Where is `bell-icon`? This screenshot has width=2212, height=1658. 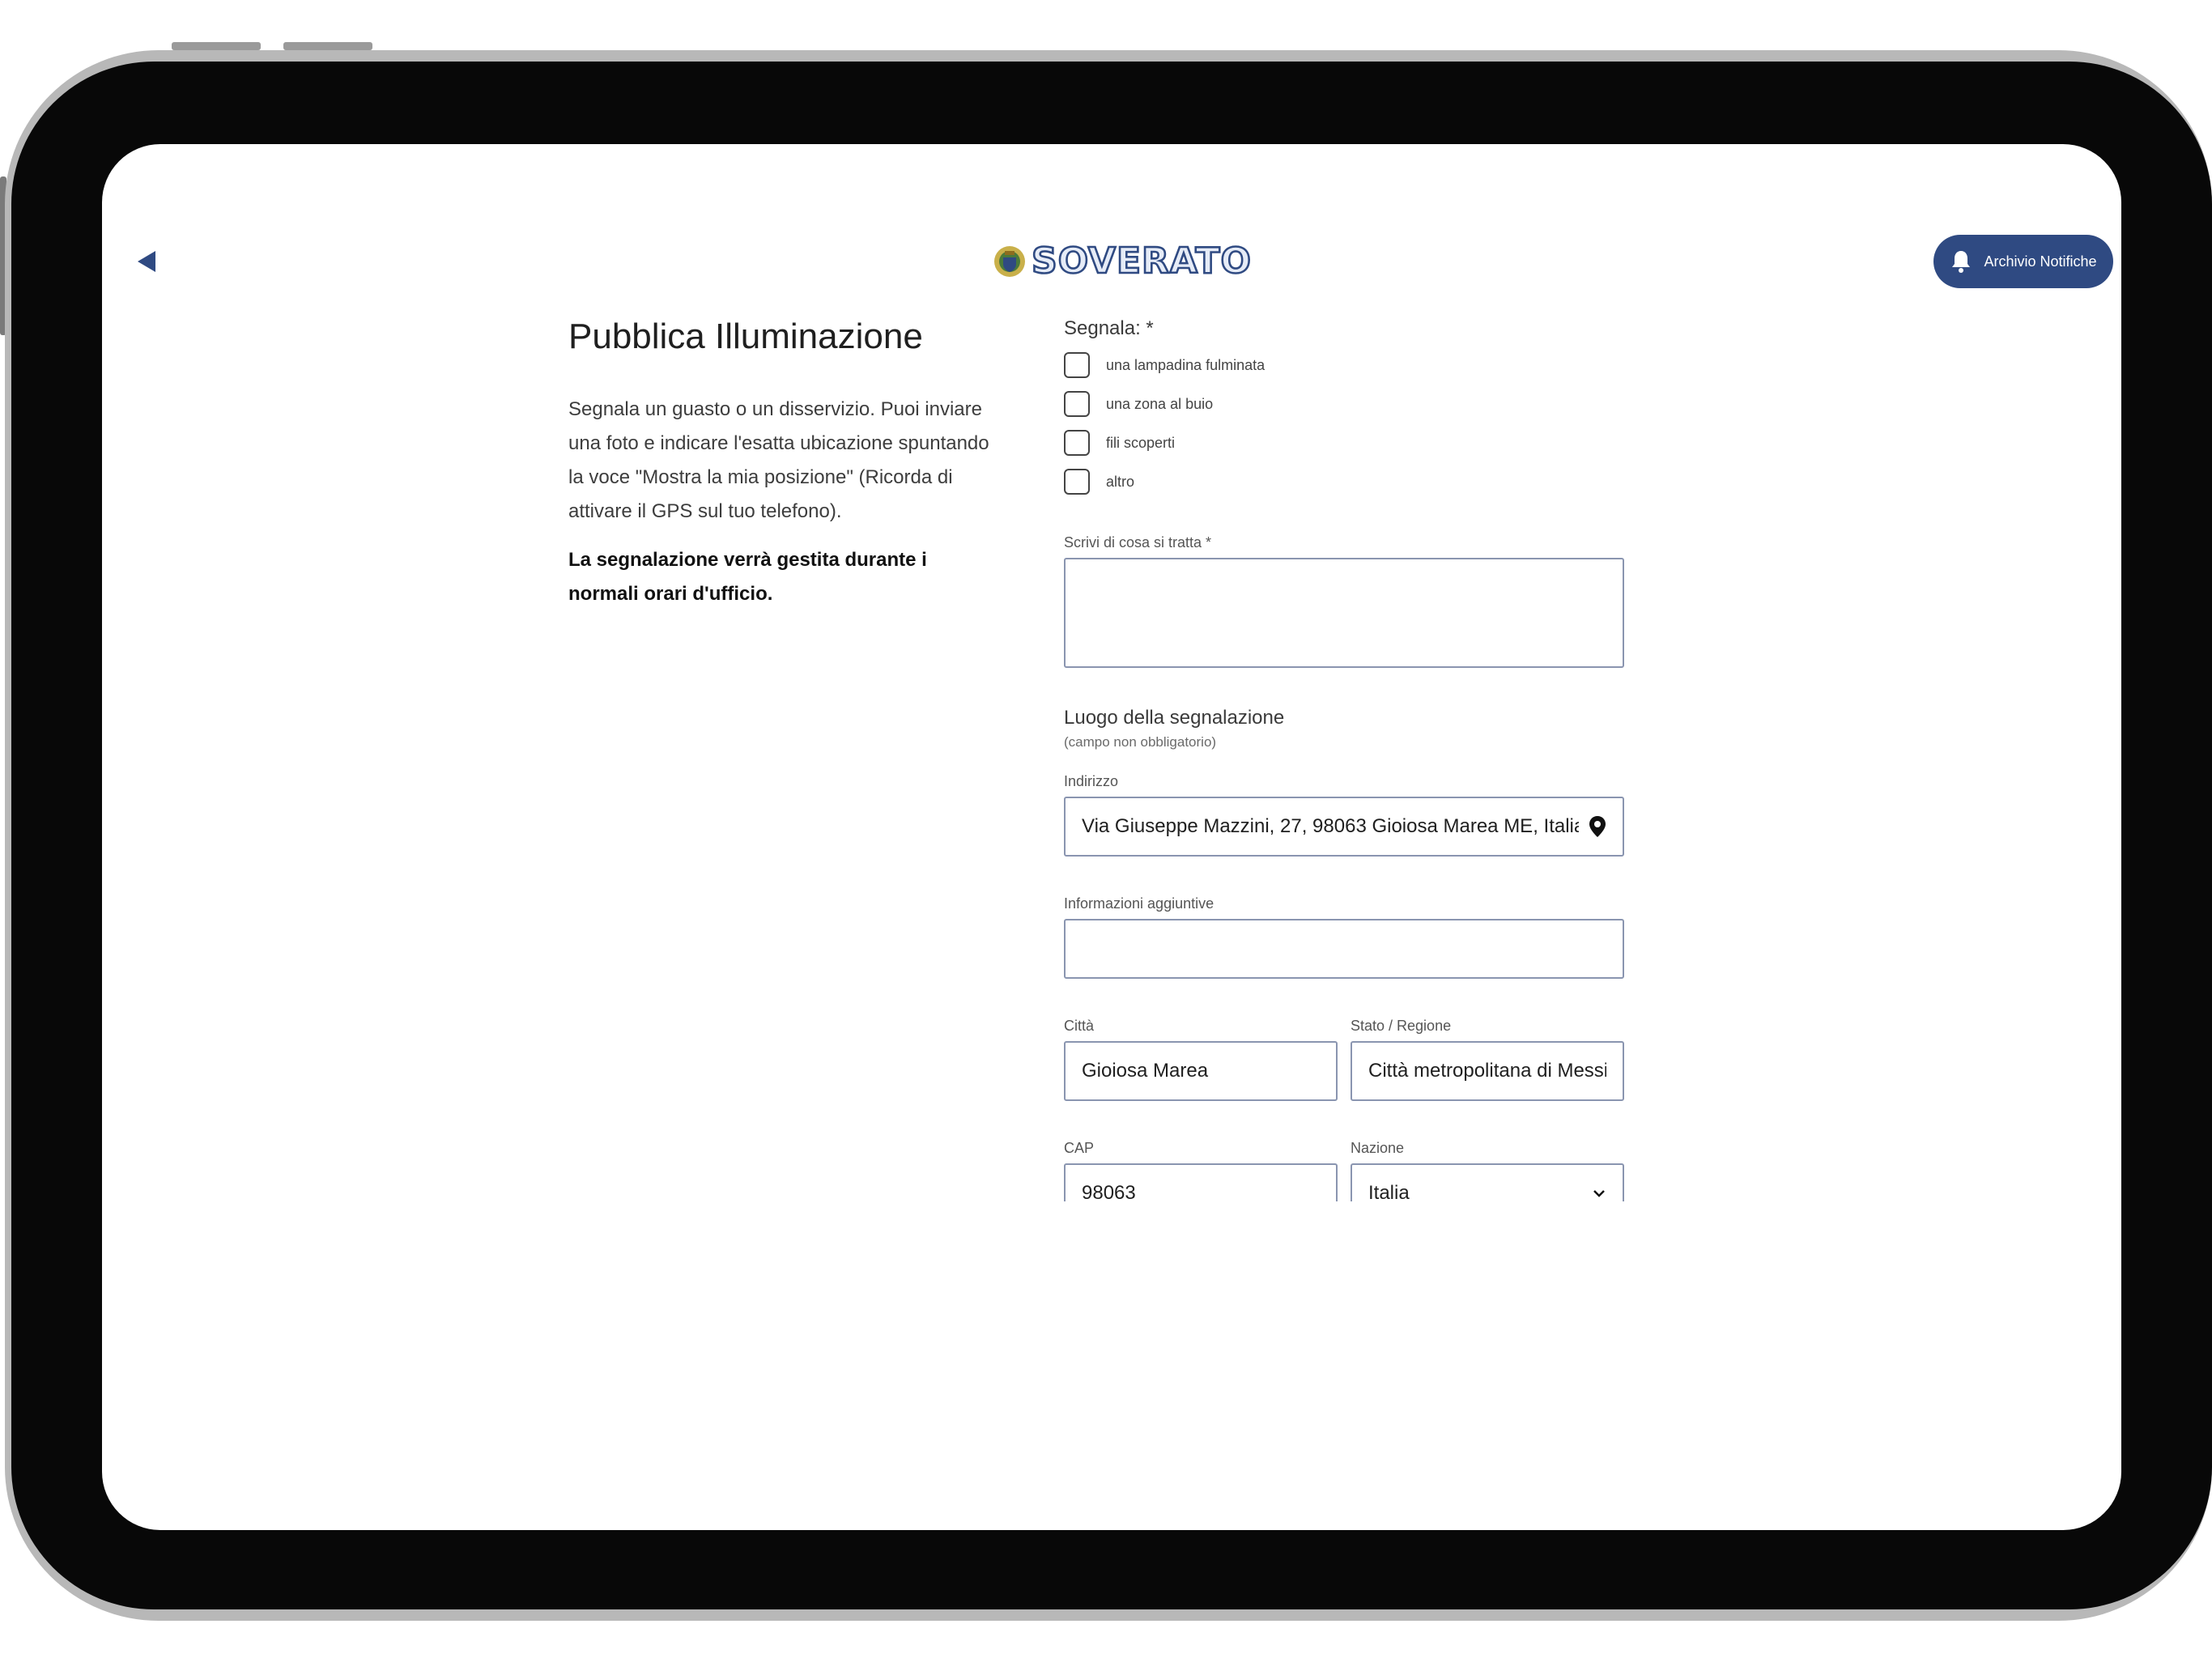 bell-icon is located at coordinates (1962, 262).